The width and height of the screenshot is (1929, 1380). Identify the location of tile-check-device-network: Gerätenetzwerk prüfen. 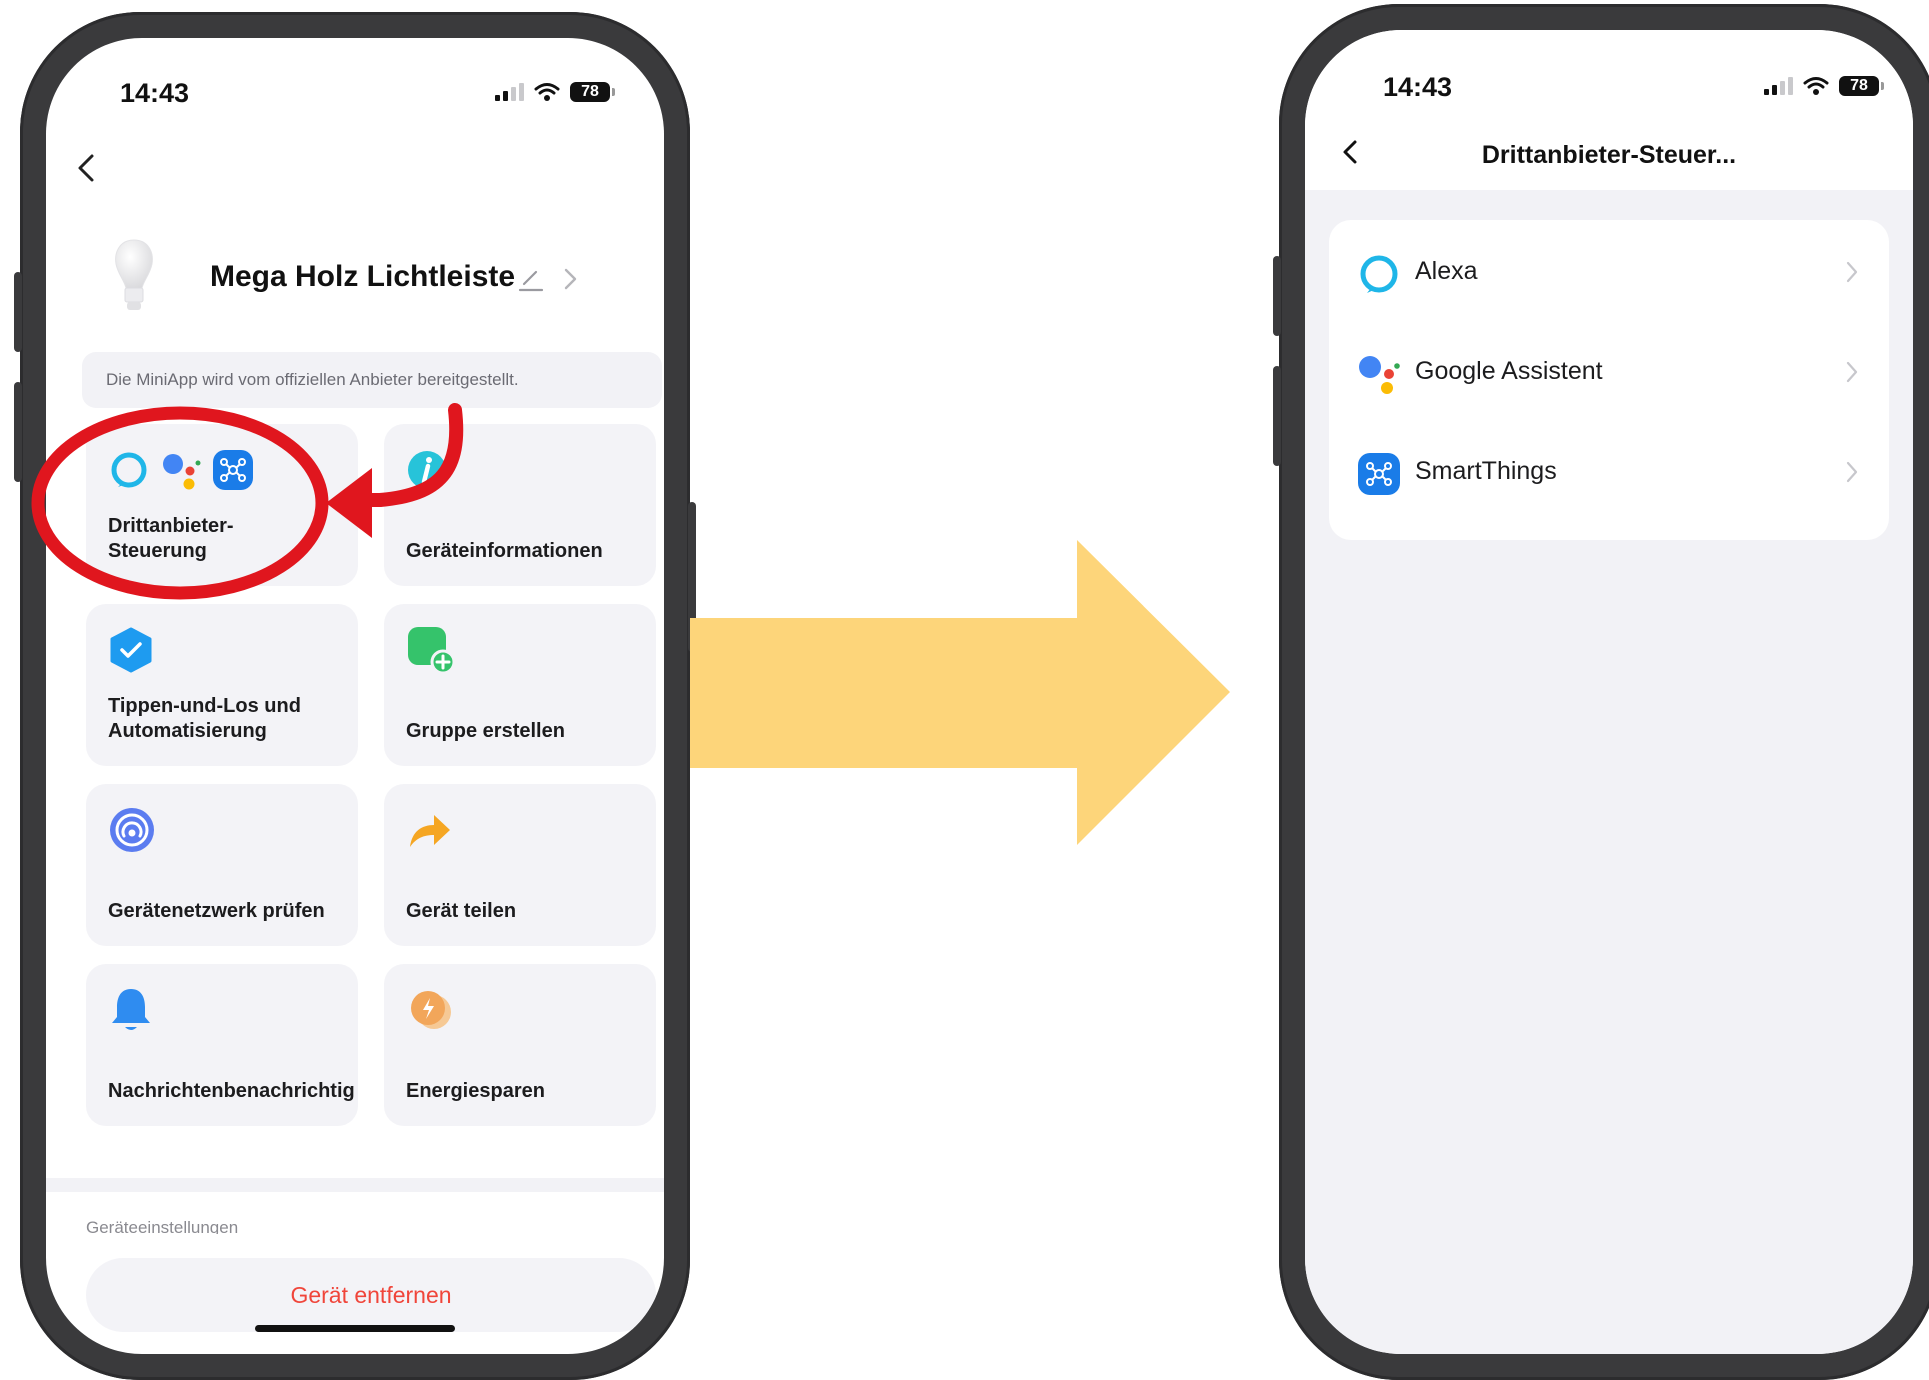
(222, 865).